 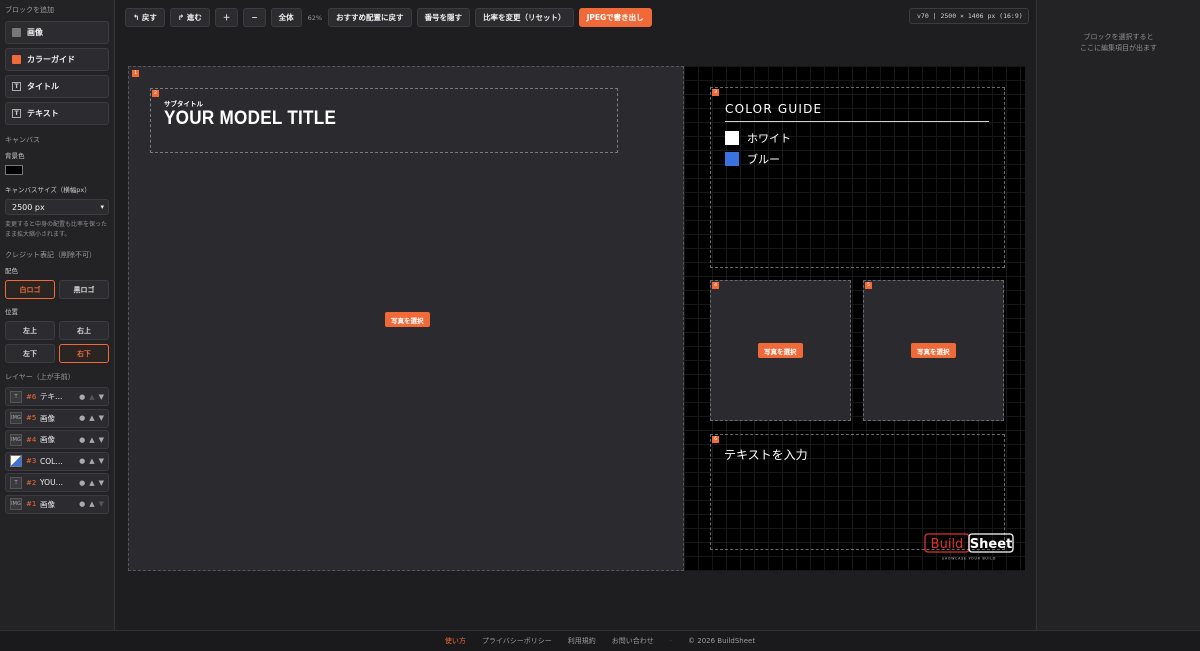 What do you see at coordinates (135, 73) in the screenshot?
I see `block-number-badge: 1` at bounding box center [135, 73].